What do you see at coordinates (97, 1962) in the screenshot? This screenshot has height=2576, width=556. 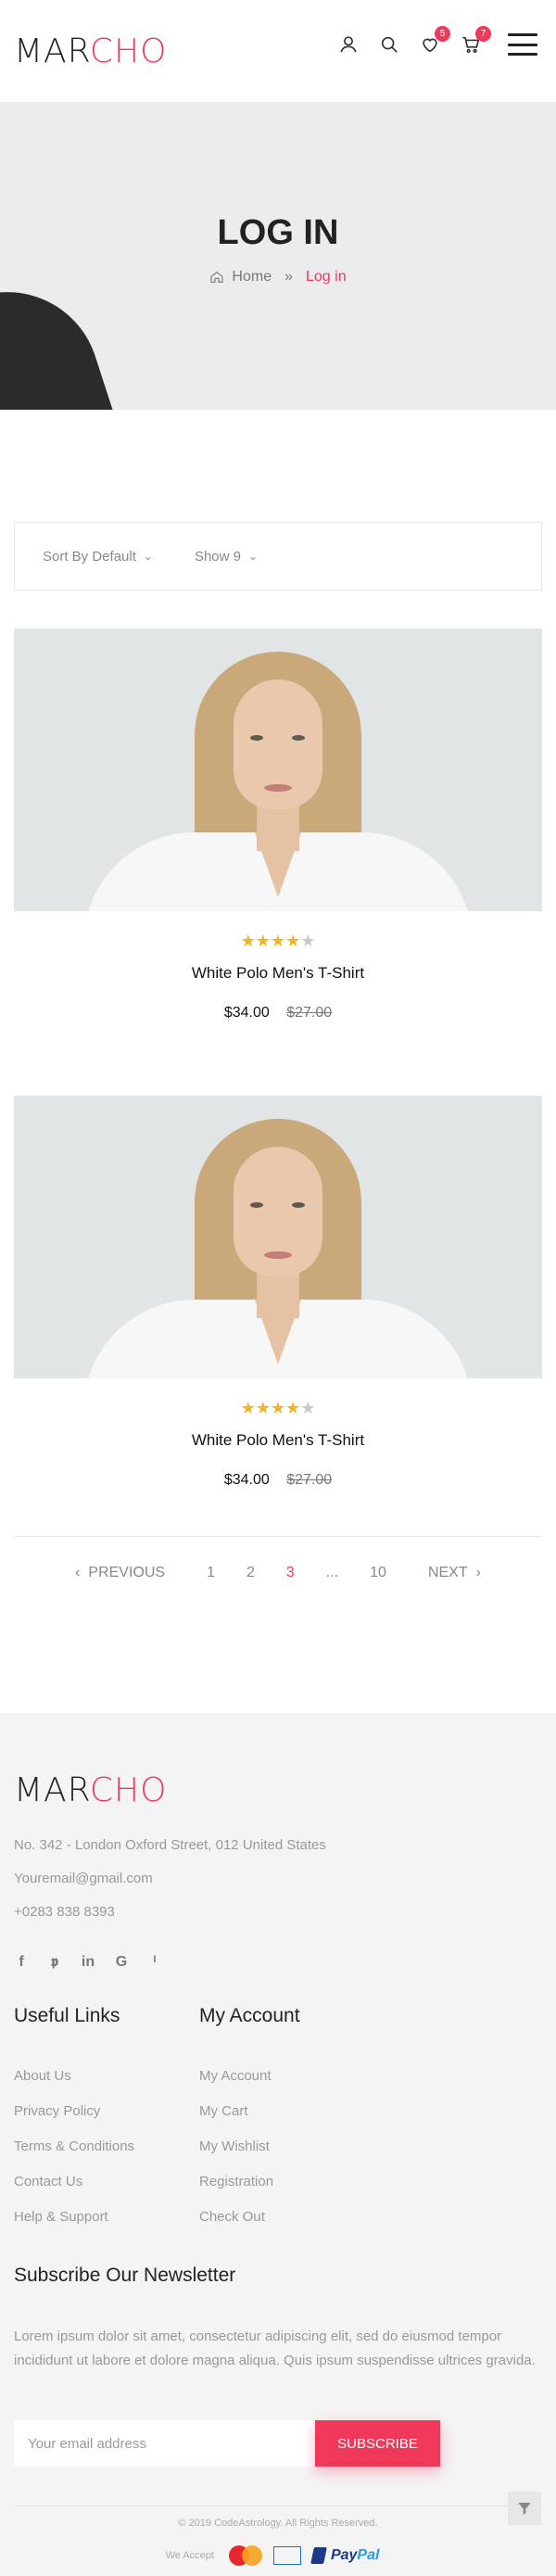 I see `social-links: f 𝖕 in G ᴵ` at bounding box center [97, 1962].